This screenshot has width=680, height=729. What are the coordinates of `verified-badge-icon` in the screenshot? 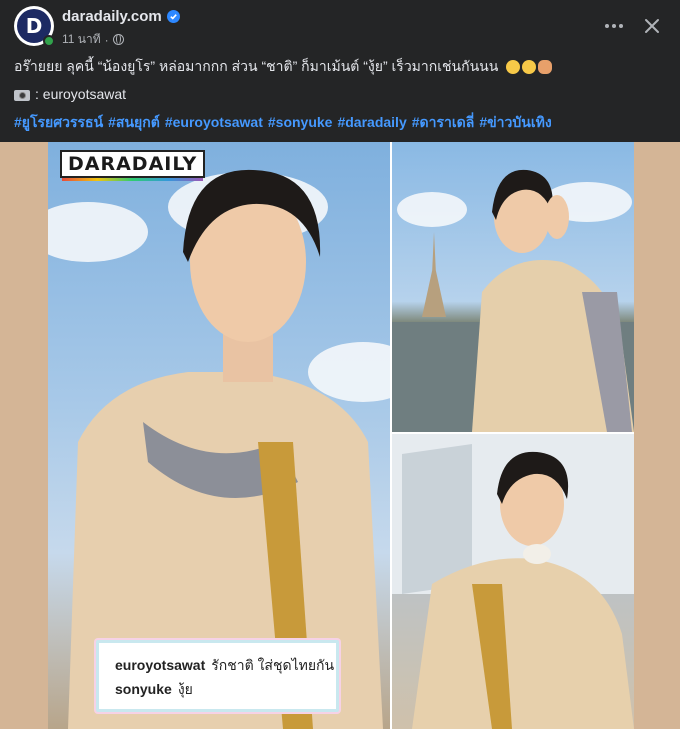 It's located at (173, 16).